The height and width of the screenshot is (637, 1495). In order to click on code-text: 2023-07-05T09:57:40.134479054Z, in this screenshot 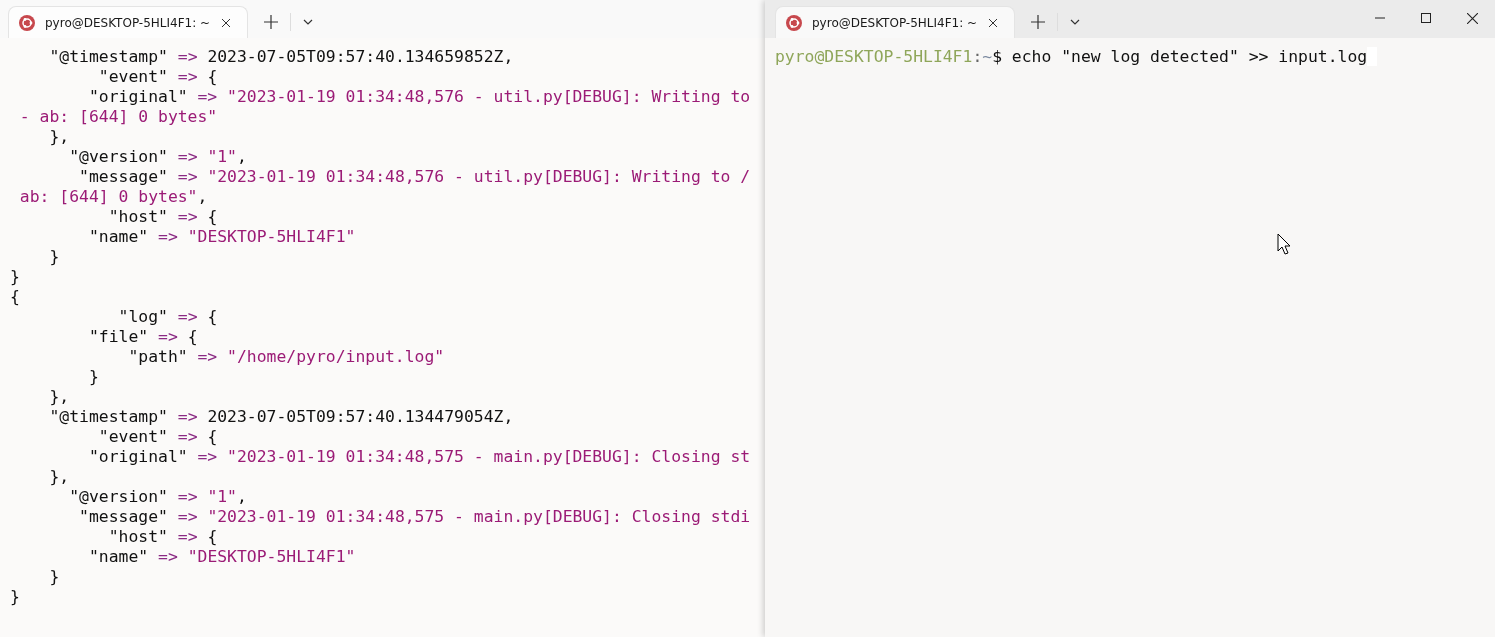, I will do `click(360, 416)`.